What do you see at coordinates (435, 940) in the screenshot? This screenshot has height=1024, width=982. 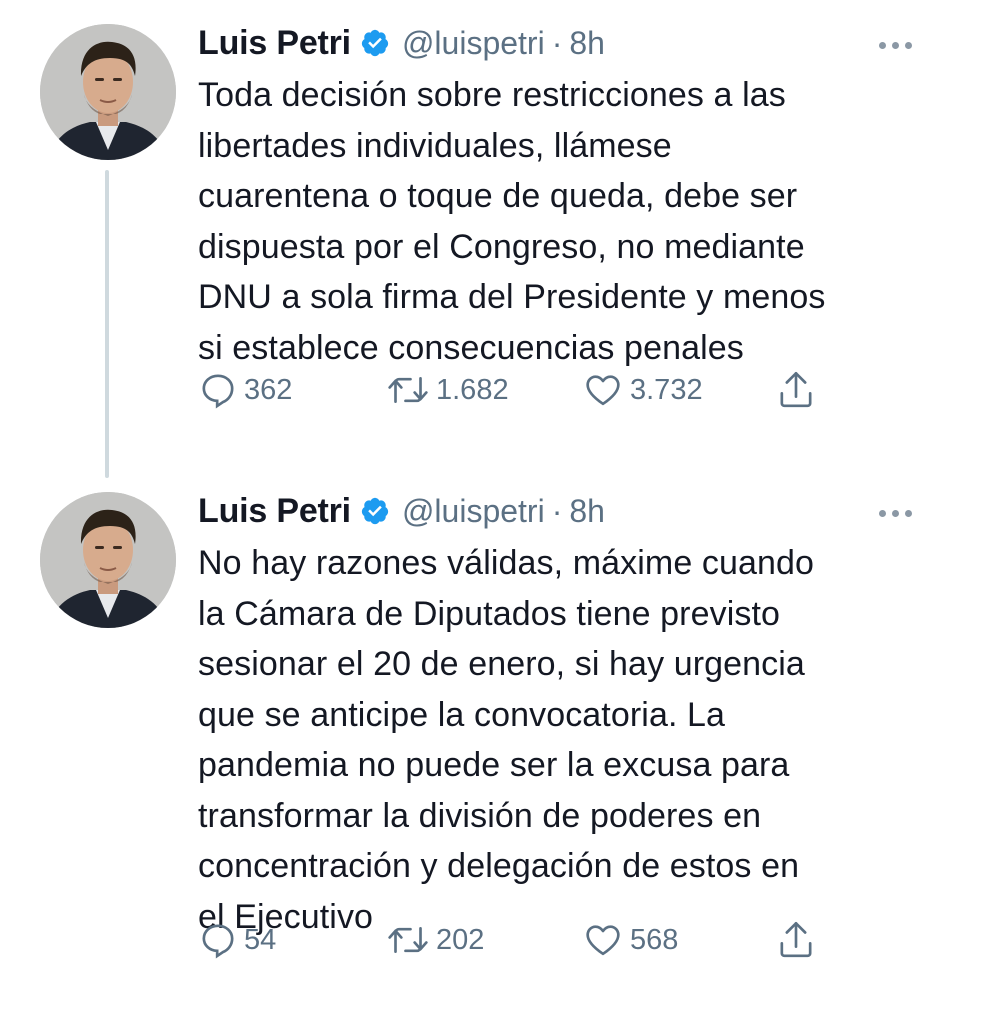 I see `retweet-button: 202` at bounding box center [435, 940].